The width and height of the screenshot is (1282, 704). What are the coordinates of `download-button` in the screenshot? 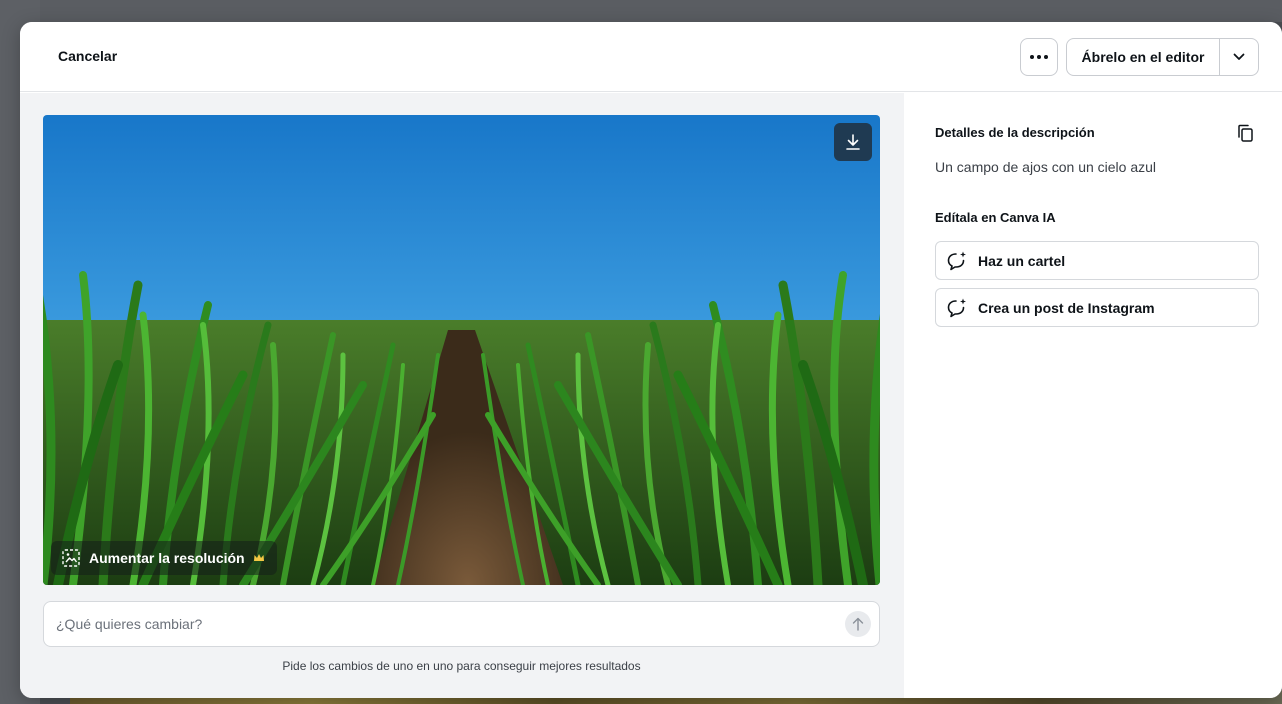 It's located at (853, 142).